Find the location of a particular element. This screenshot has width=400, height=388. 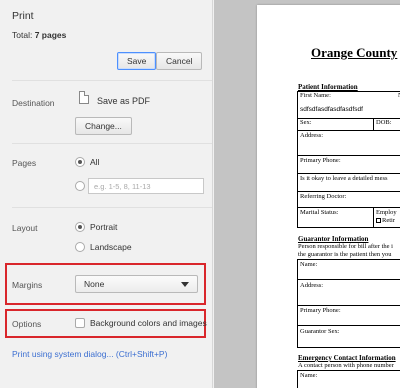

total-pages: Total: 7 pages is located at coordinates (39, 35).